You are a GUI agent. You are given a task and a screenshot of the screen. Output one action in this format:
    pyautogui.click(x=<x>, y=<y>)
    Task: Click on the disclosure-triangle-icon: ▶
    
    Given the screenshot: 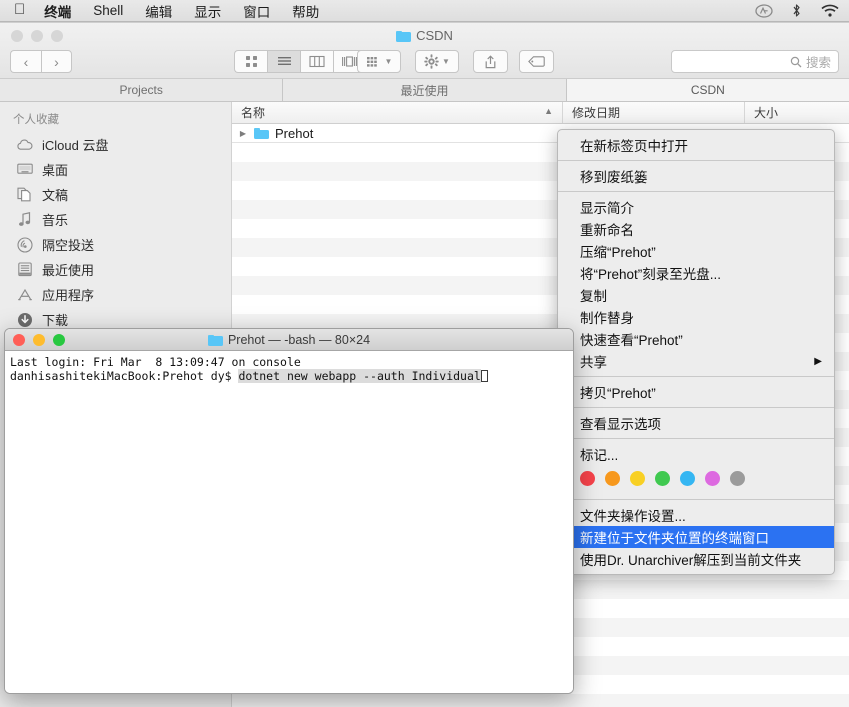 What is the action you would take?
    pyautogui.click(x=243, y=133)
    